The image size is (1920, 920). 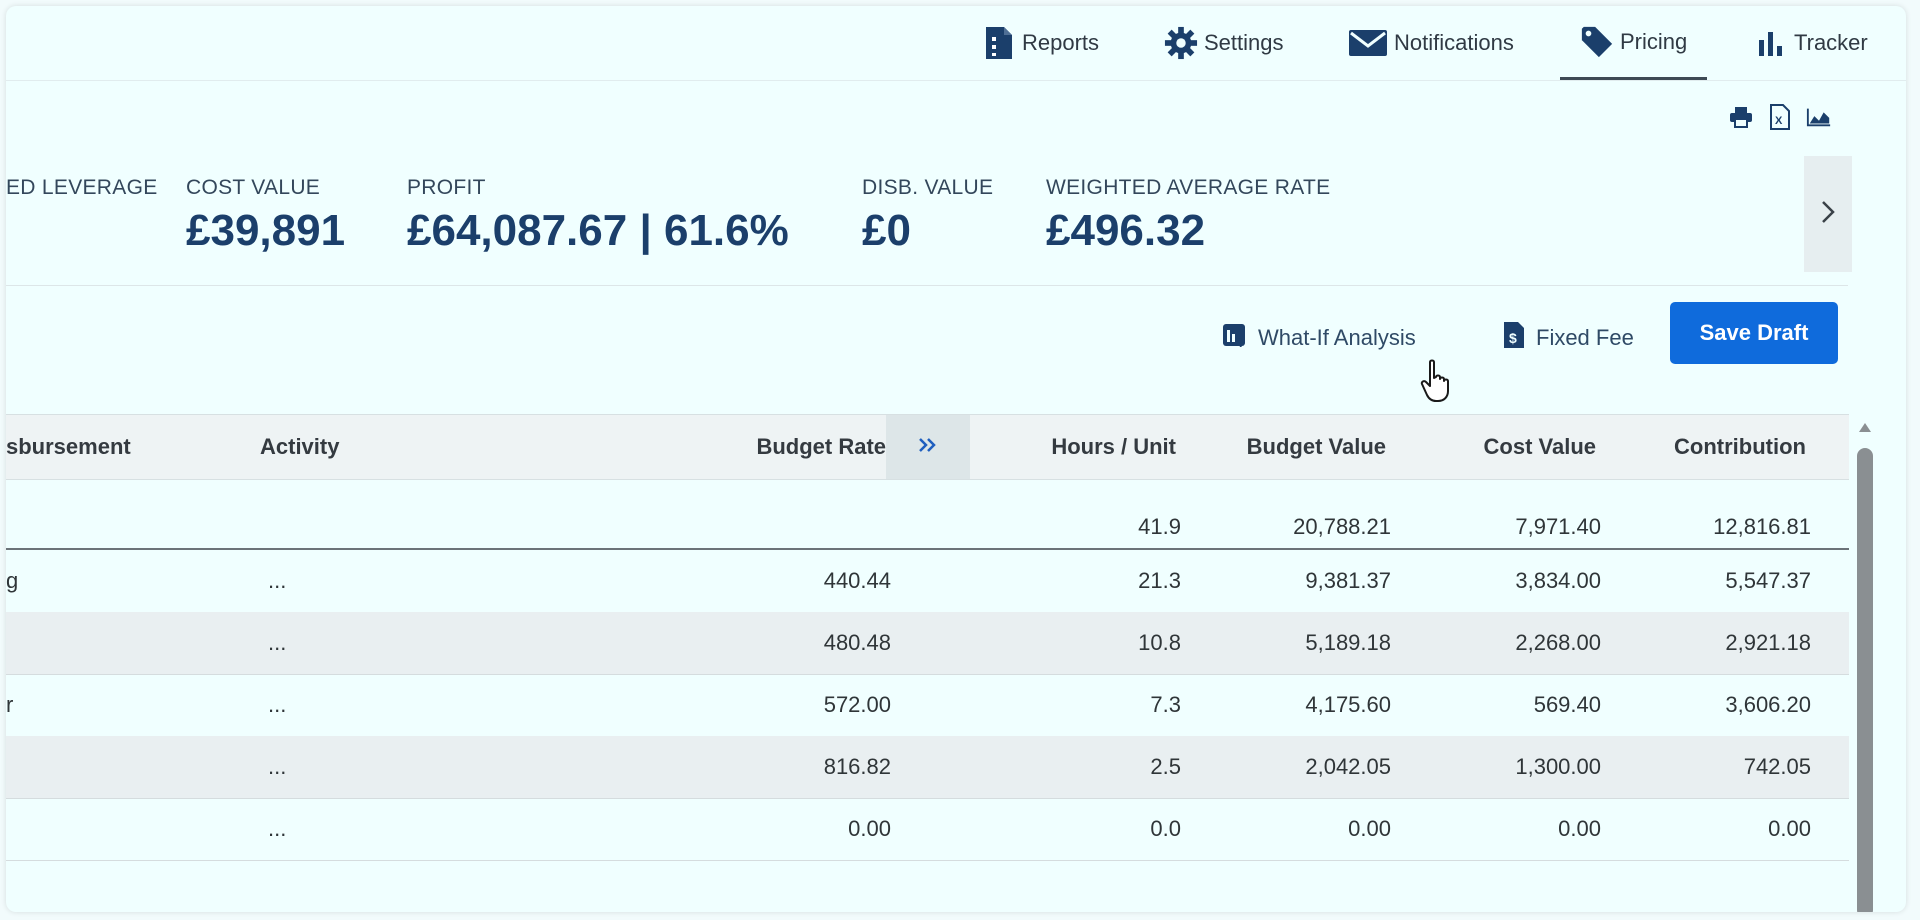 I want to click on budget-rate-cell: 480.48, so click(x=857, y=642).